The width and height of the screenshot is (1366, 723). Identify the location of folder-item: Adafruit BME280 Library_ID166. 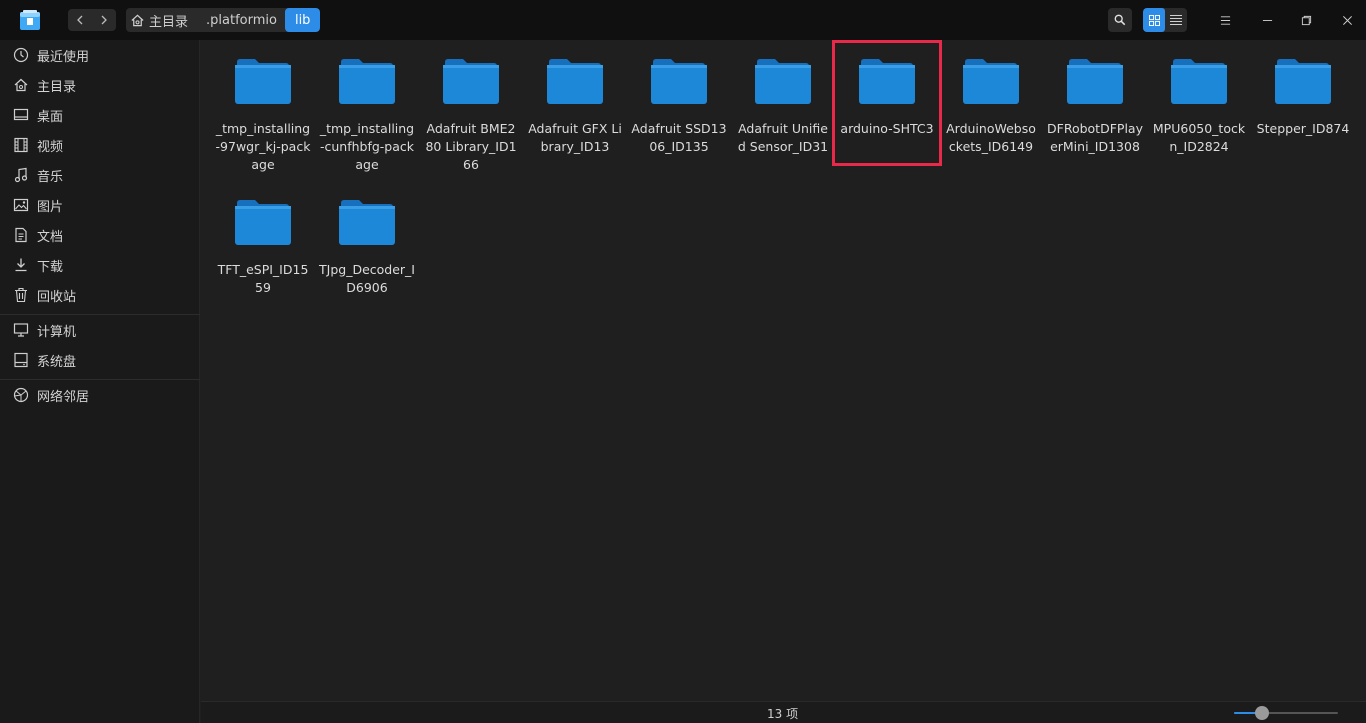
(471, 107).